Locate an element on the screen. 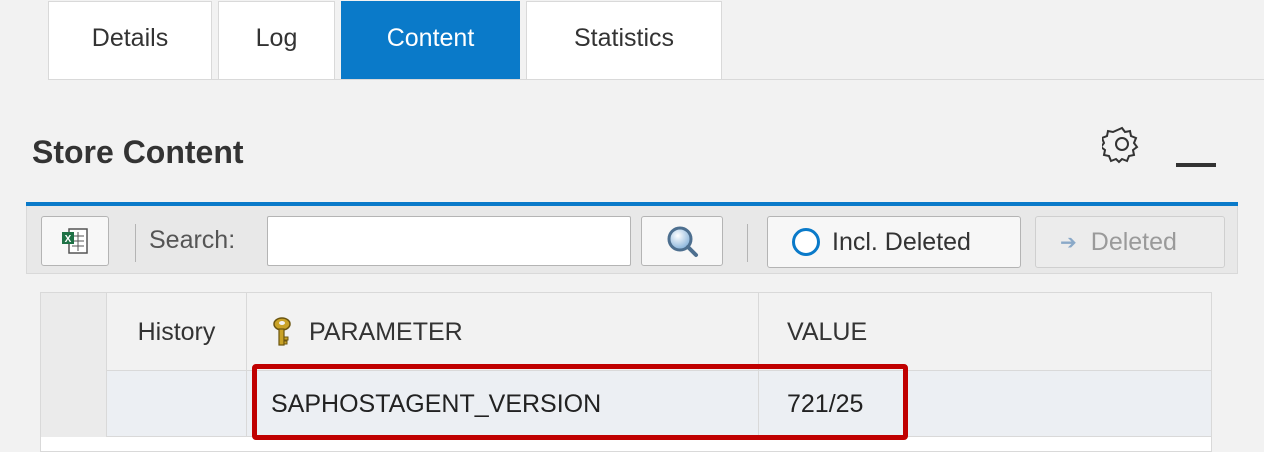  incl-deleted-label: Incl. Deleted is located at coordinates (901, 241).